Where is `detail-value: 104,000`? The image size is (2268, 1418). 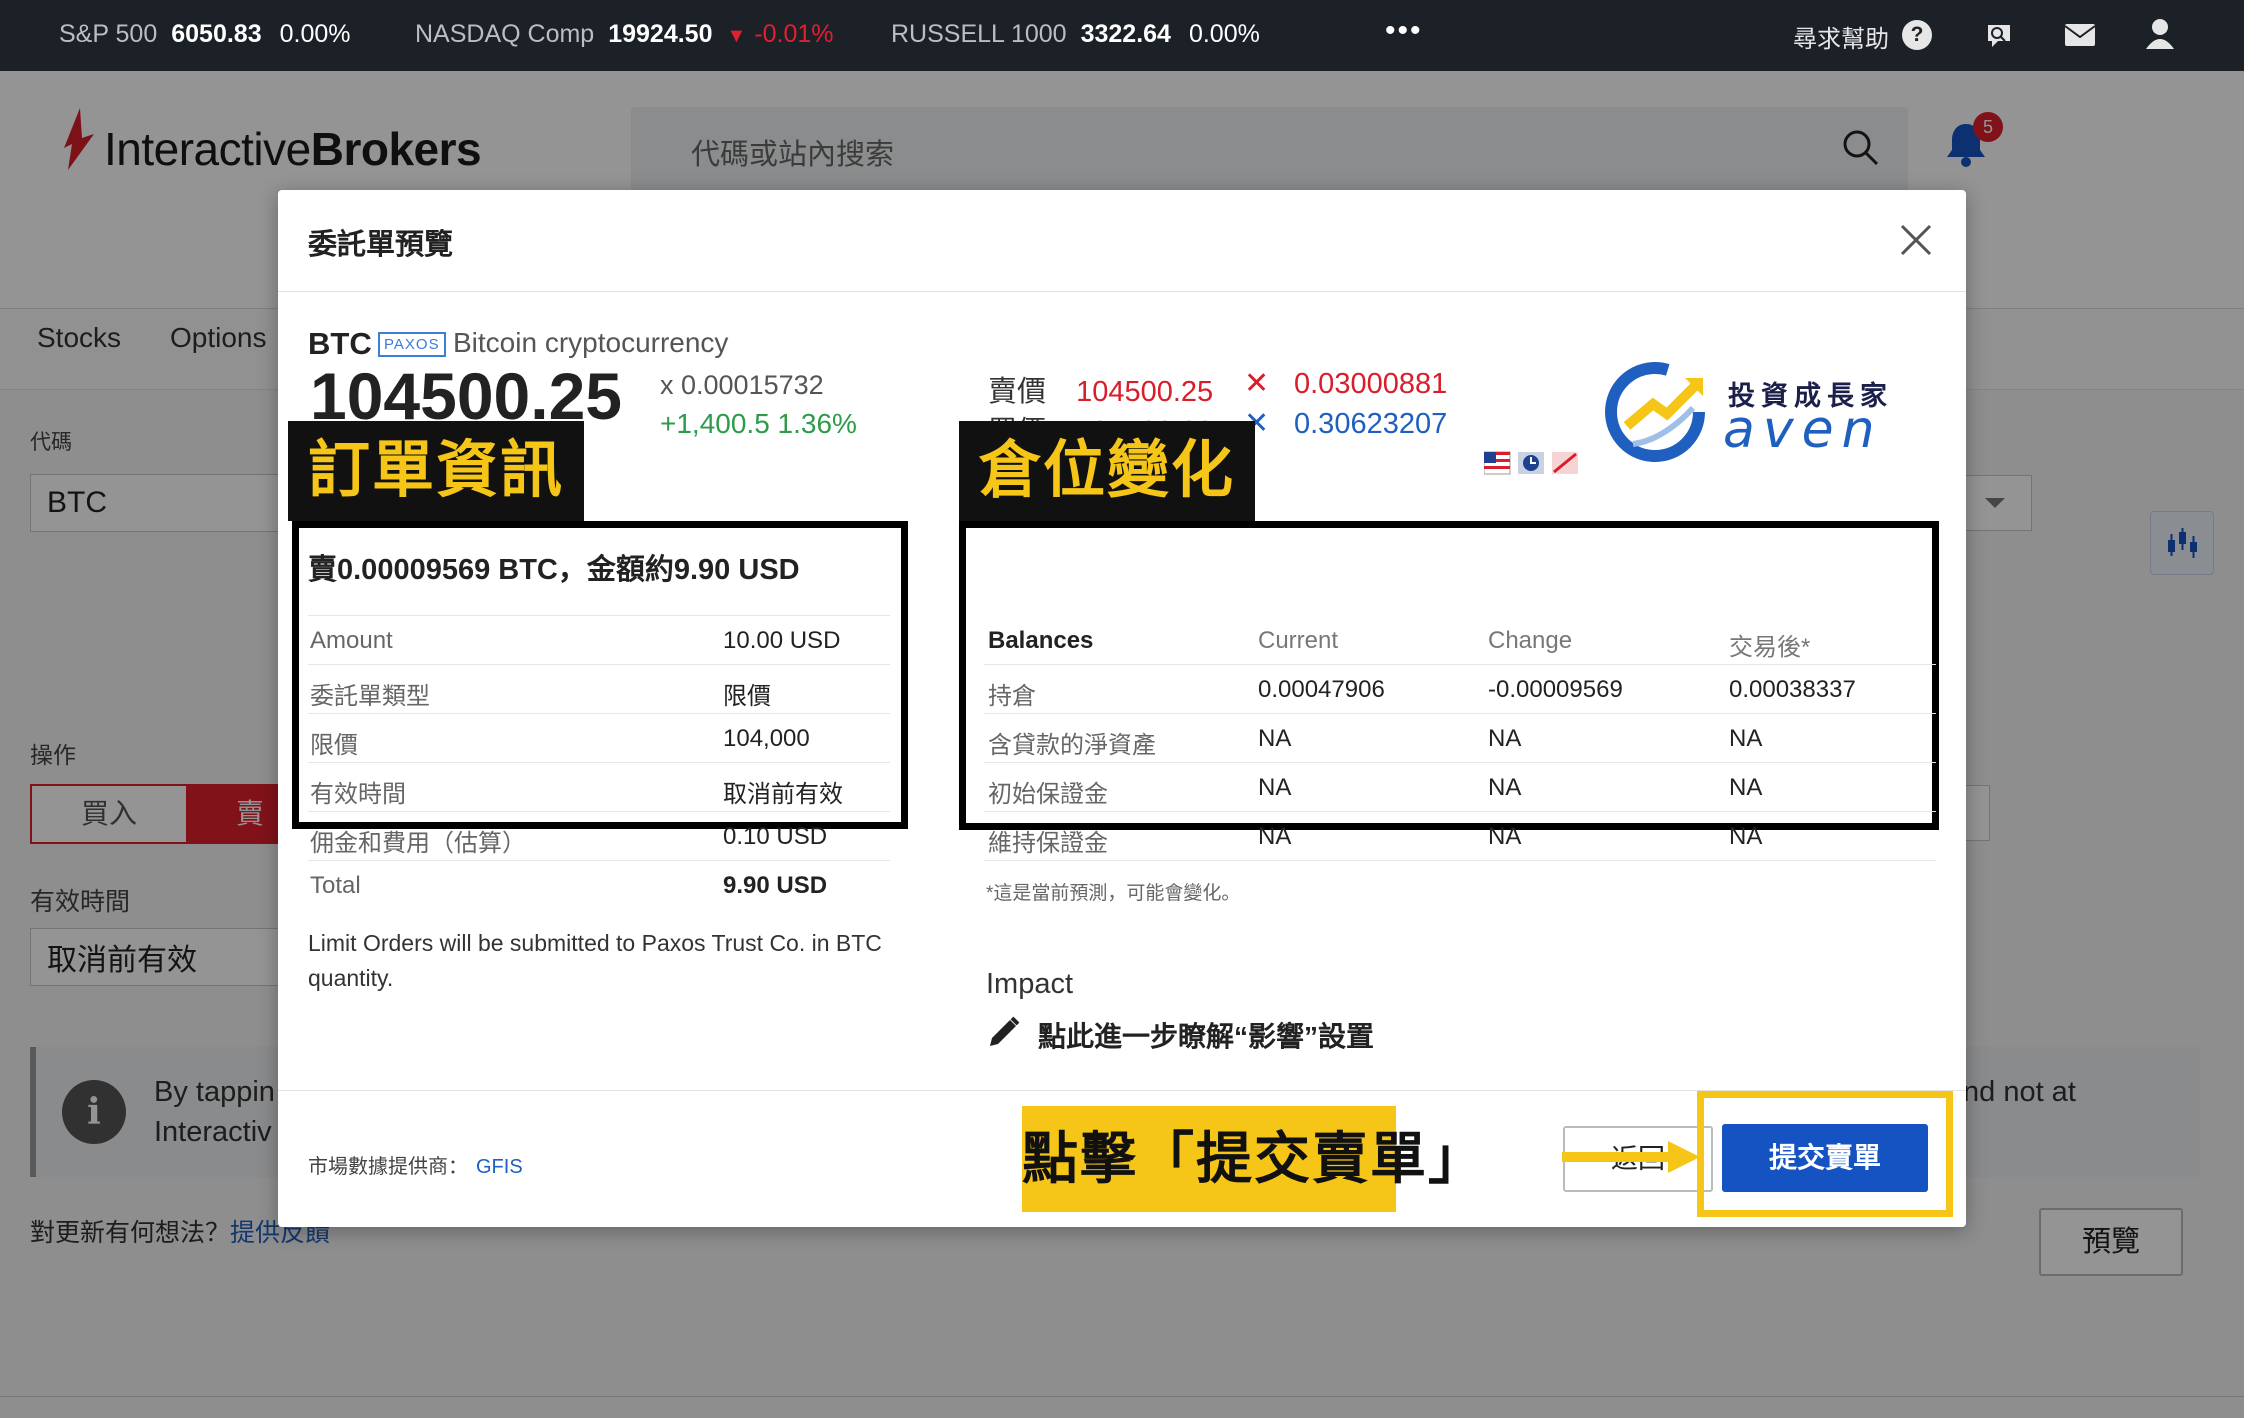 detail-value: 104,000 is located at coordinates (766, 738).